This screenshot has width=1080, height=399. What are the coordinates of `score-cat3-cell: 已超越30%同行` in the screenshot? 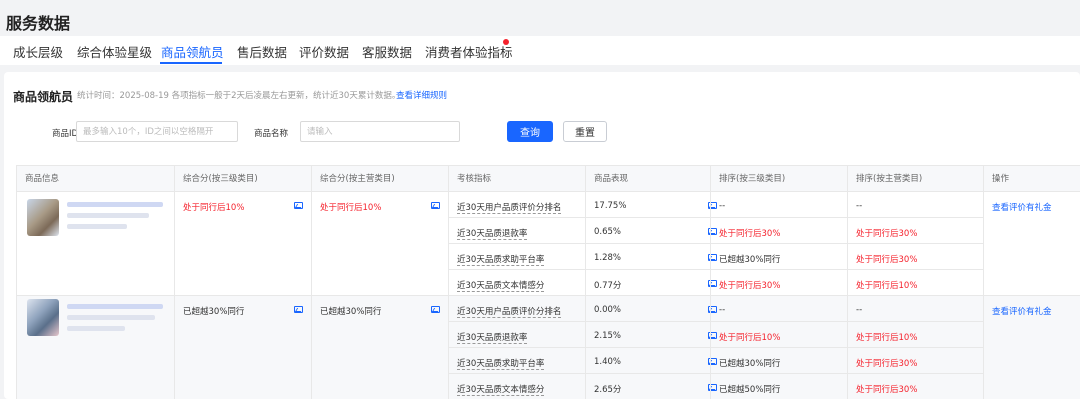 It's located at (243, 347).